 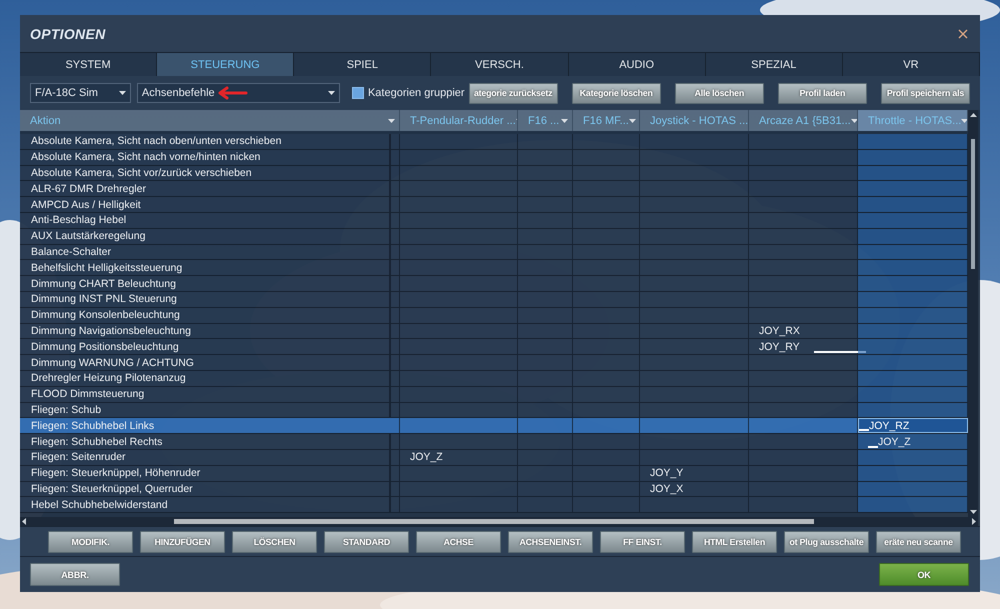 I want to click on table-row: AMPCD Aus / Helligkeit, so click(x=494, y=205).